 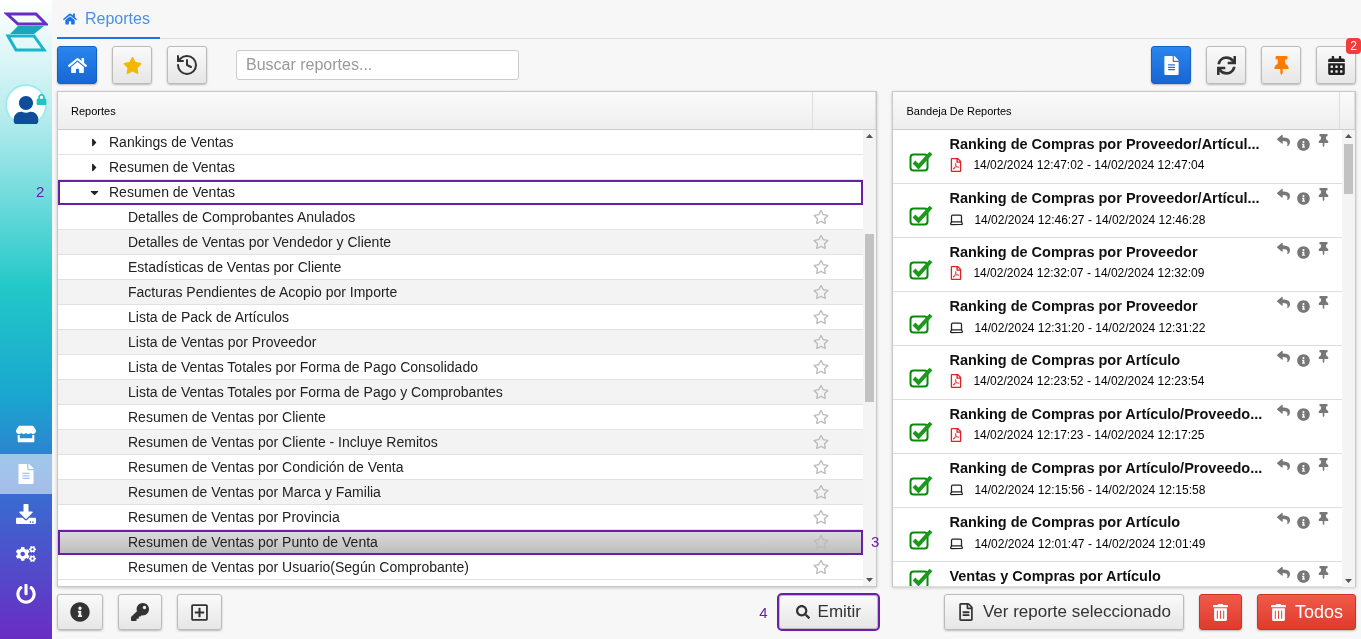 I want to click on tray-item: Ranking de Compras por Proveedor/Artícul... 14/02/2024 12:47:02 - 14/02/2024 12:47:04, so click(x=1117, y=157).